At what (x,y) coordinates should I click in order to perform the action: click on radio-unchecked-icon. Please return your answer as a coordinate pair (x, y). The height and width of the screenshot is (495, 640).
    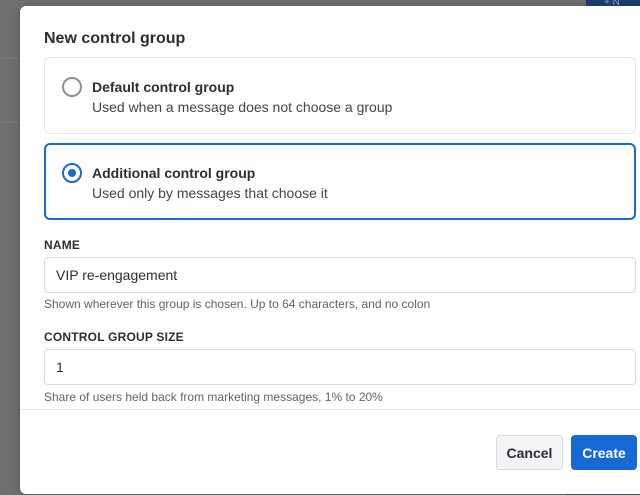
    Looking at the image, I should click on (72, 87).